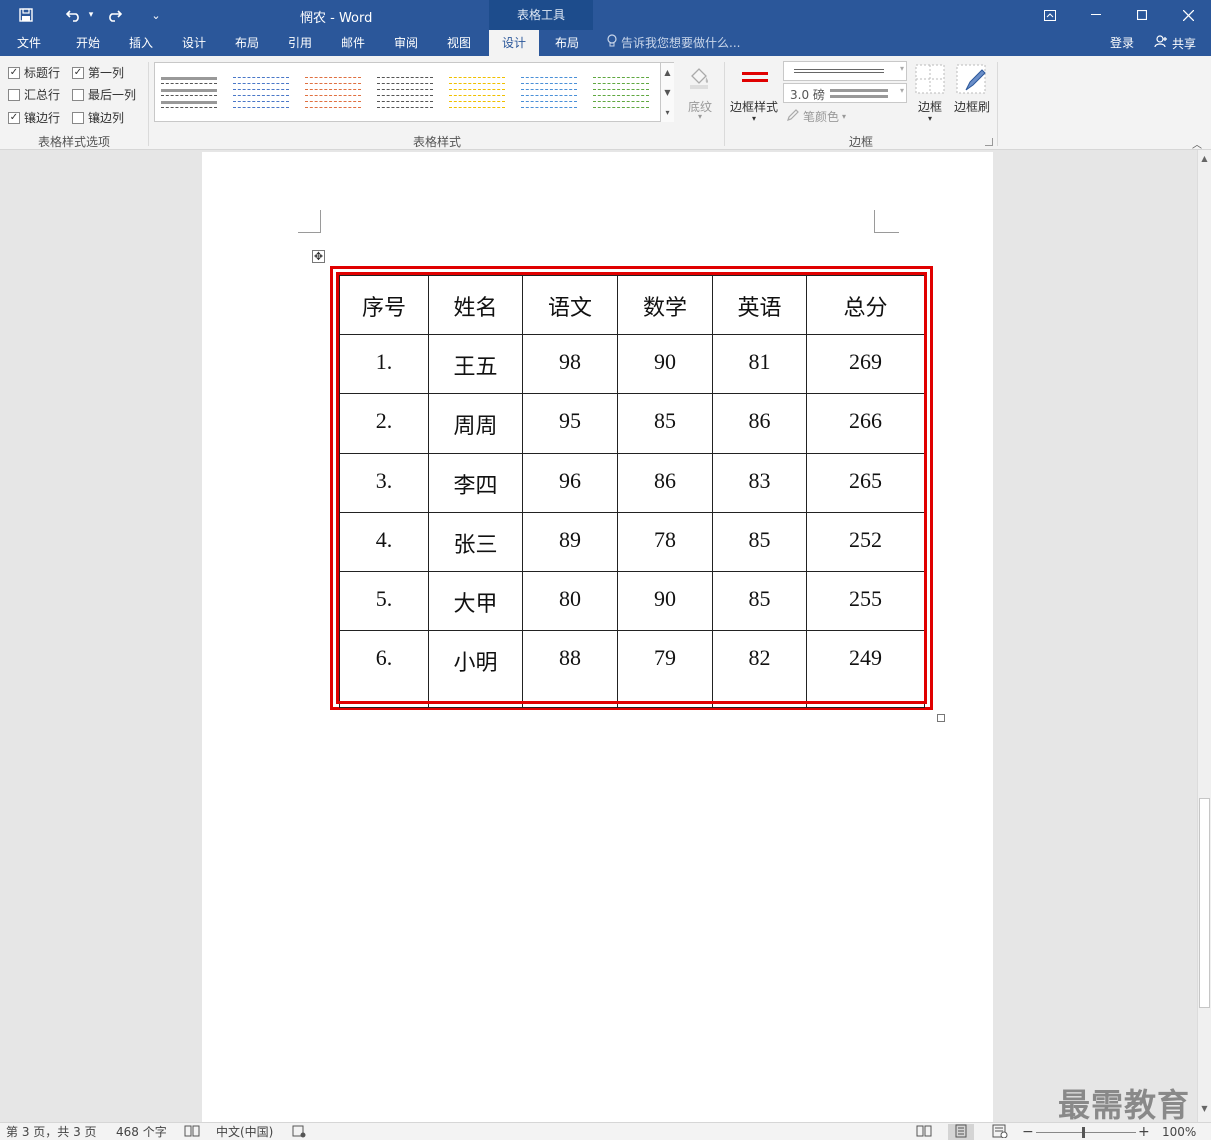 The image size is (1211, 1140). What do you see at coordinates (665, 305) in the screenshot?
I see `header-cell-math: 数学` at bounding box center [665, 305].